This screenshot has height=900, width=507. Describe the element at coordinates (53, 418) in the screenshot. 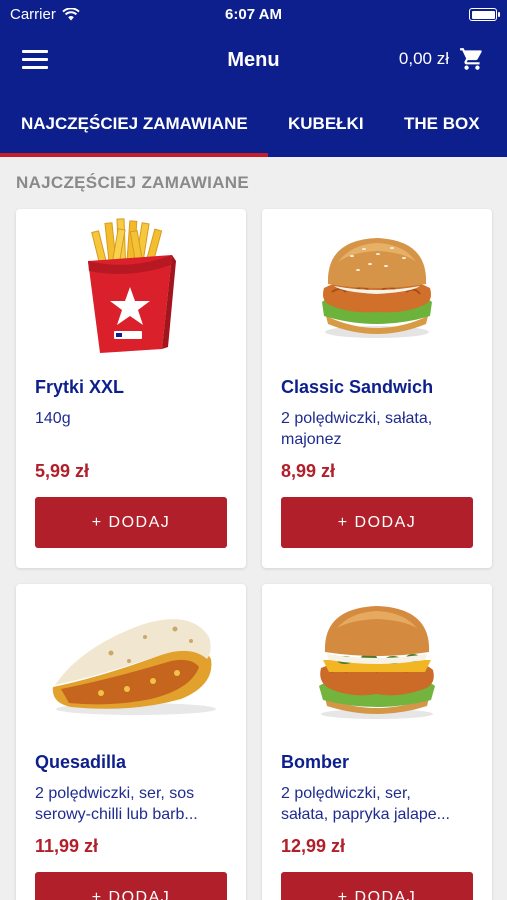

I see `description-line: 140g` at that location.